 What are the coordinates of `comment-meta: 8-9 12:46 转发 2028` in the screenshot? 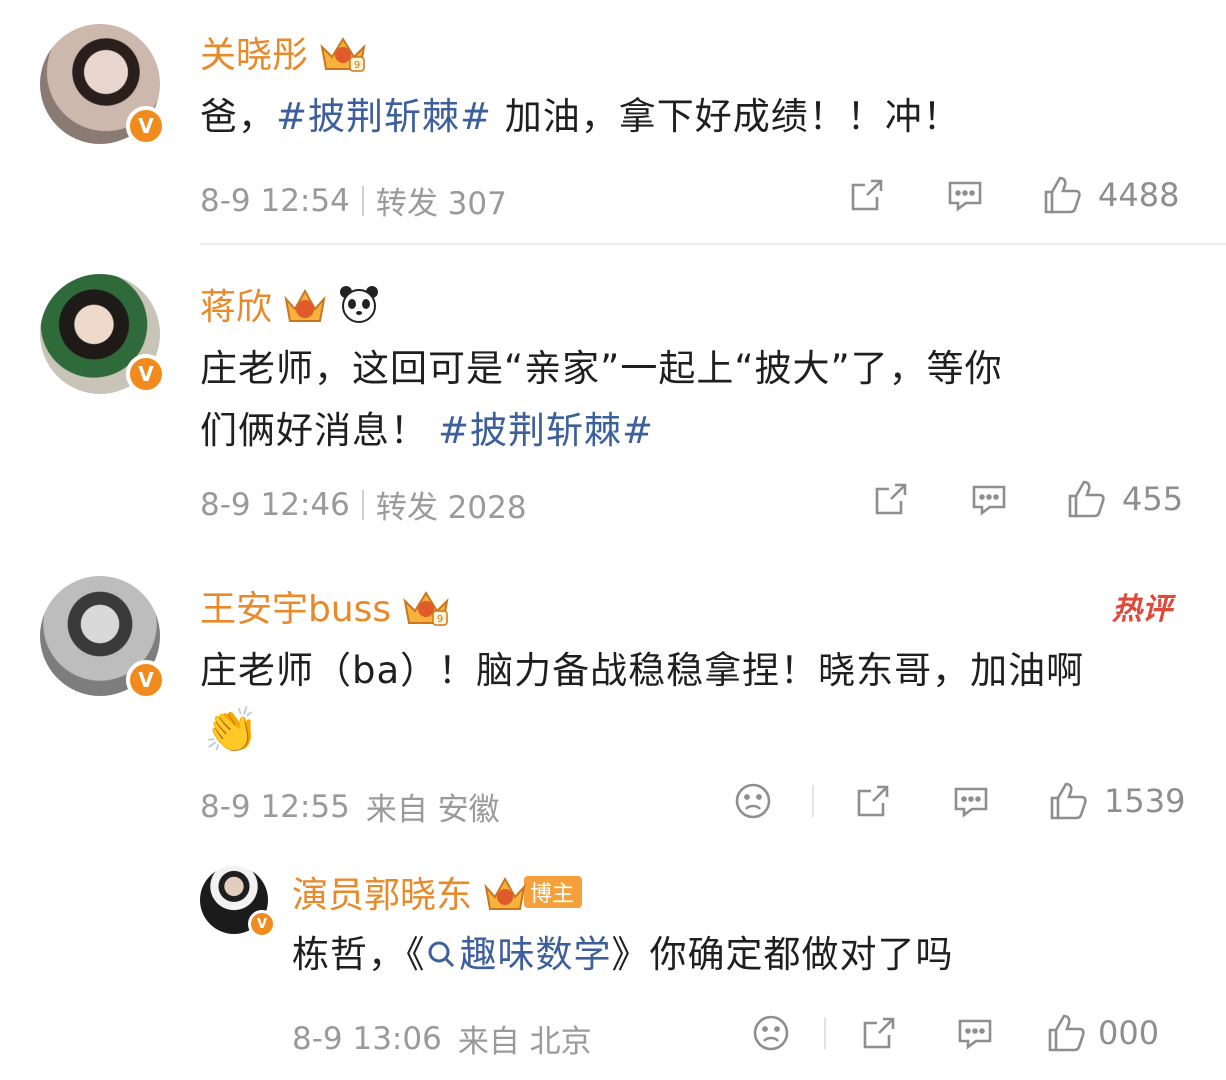 It's located at (363, 504).